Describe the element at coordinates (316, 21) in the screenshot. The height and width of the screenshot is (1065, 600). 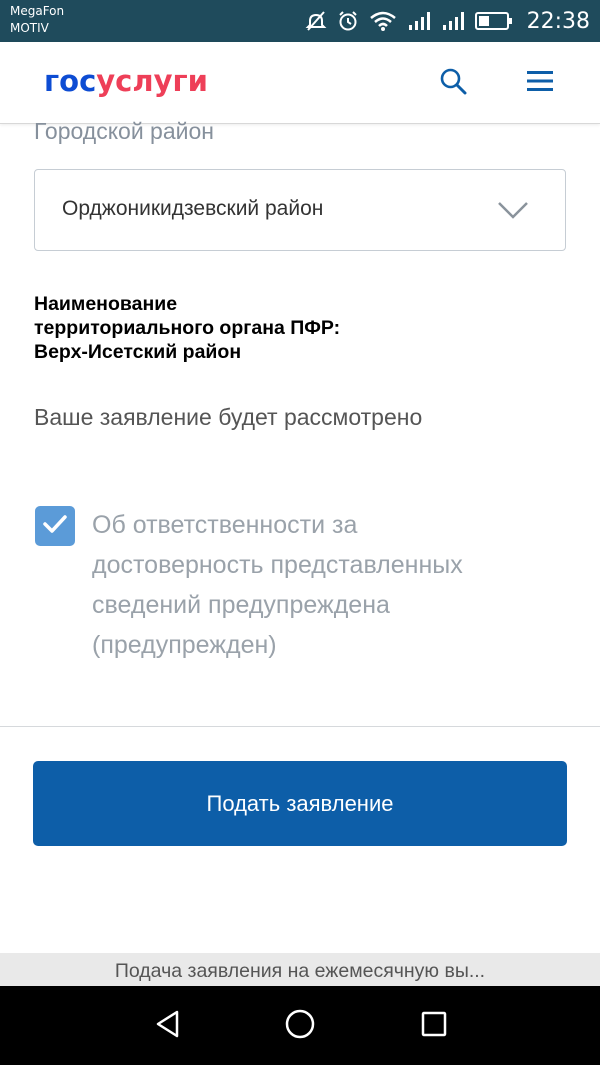
I see `mute-icon` at that location.